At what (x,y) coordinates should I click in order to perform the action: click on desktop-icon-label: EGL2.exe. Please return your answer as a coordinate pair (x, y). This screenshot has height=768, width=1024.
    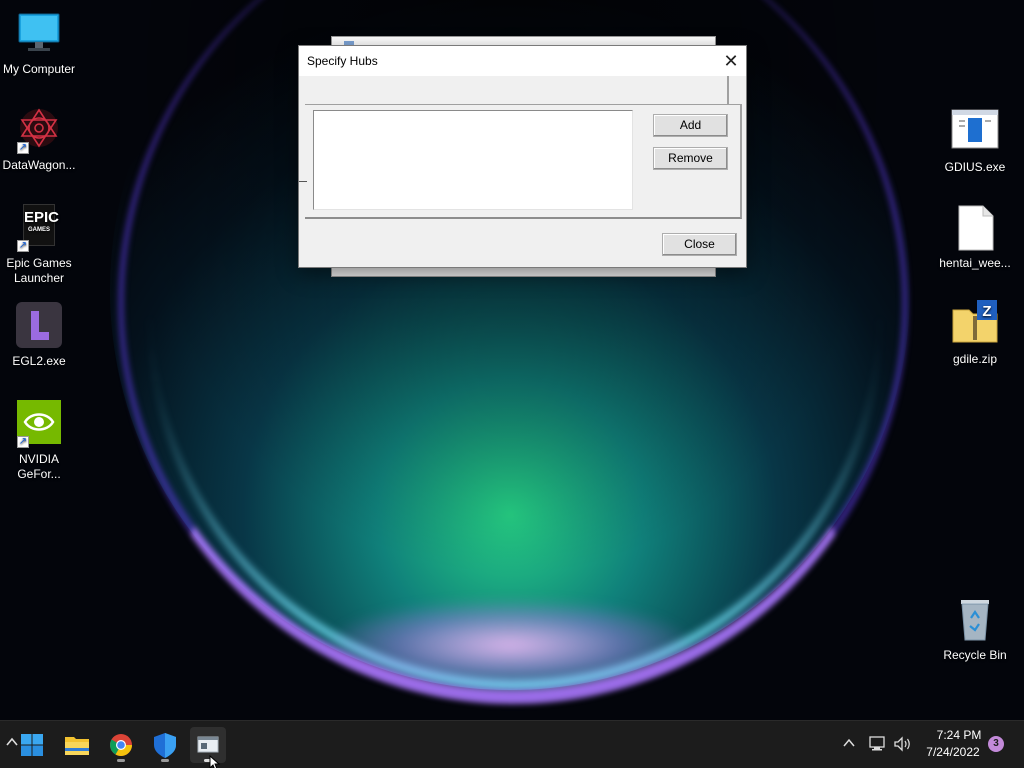
    Looking at the image, I should click on (39, 361).